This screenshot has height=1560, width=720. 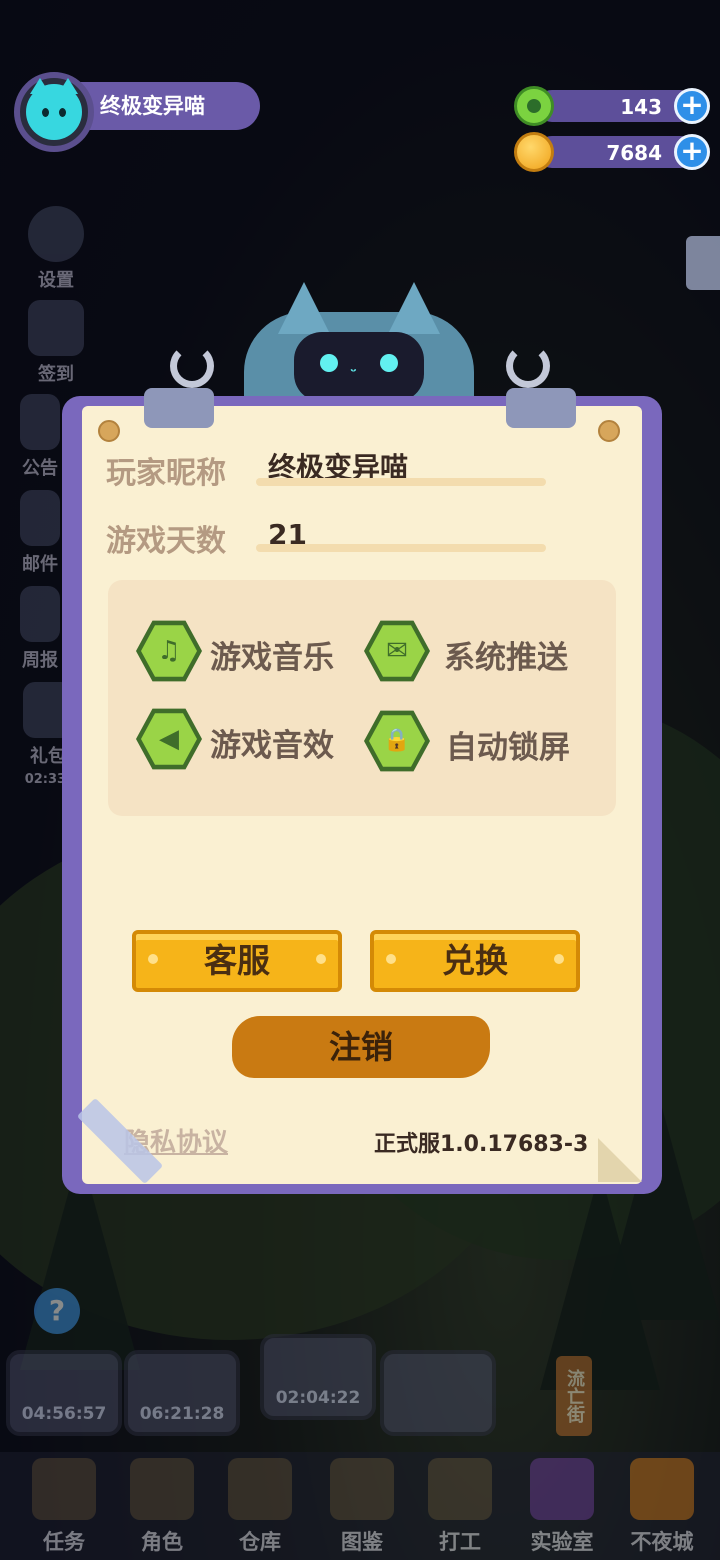 I want to click on donut-icon, so click(x=534, y=106).